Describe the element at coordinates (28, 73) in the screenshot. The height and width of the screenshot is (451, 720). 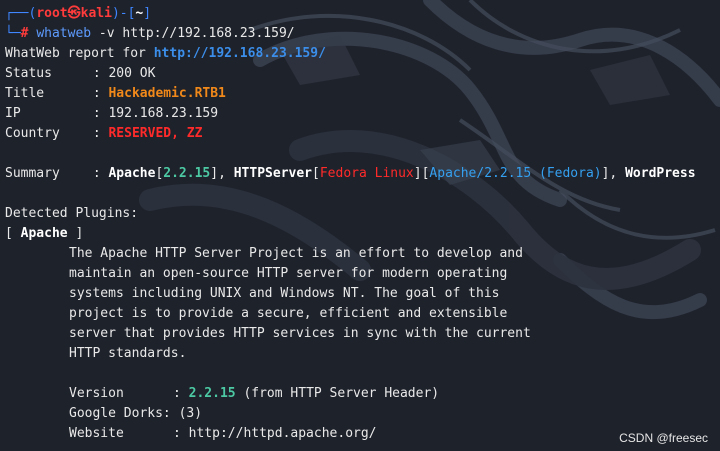
I see `status-label: Status` at that location.